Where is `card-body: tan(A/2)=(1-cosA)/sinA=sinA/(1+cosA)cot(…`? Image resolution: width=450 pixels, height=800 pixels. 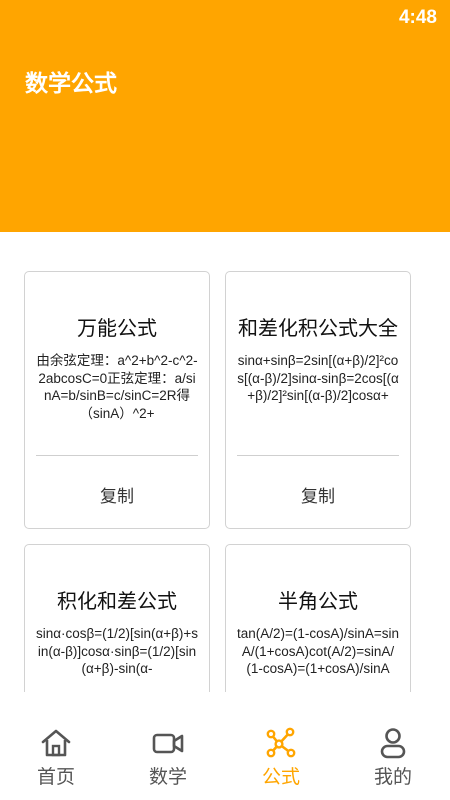
card-body: tan(A/2)=(1-cosA)/sinA=sinA/(1+cosA)cot(… is located at coordinates (318, 651).